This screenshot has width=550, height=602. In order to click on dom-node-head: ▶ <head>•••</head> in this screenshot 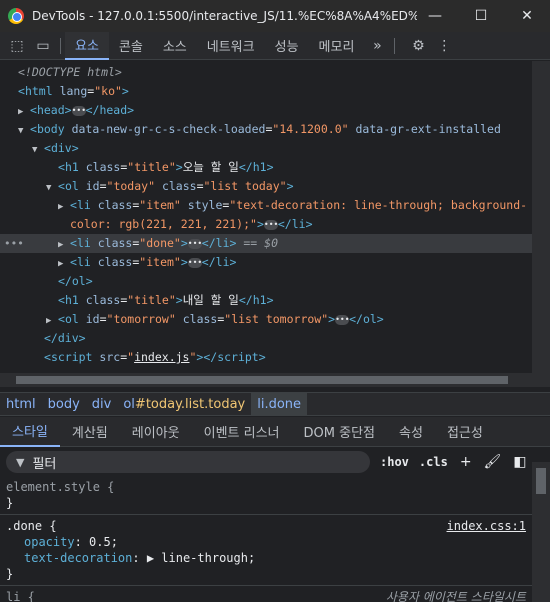, I will do `click(270, 110)`.